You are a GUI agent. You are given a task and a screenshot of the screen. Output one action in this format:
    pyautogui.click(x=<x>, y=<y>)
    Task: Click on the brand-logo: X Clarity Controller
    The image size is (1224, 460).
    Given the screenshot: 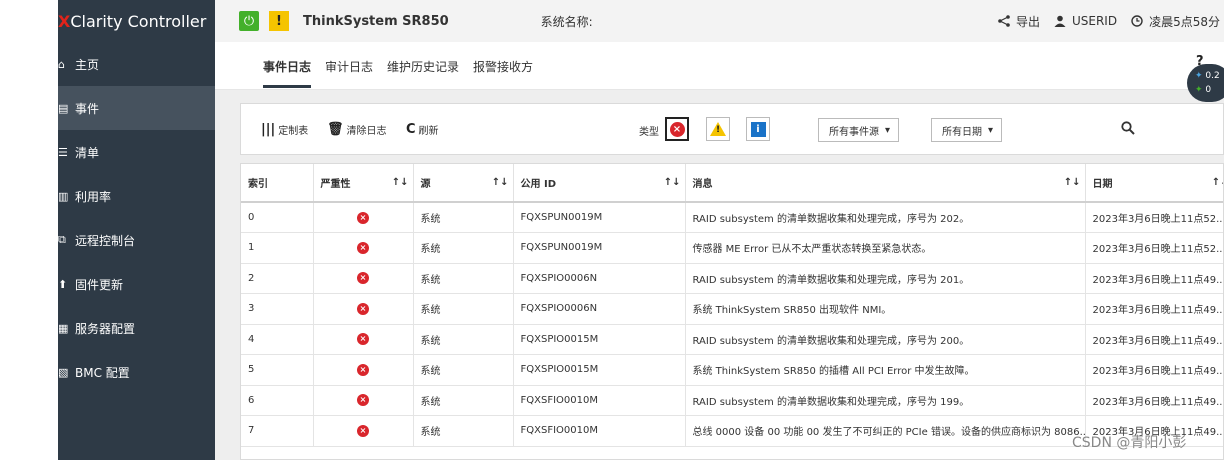 What is the action you would take?
    pyautogui.click(x=136, y=21)
    